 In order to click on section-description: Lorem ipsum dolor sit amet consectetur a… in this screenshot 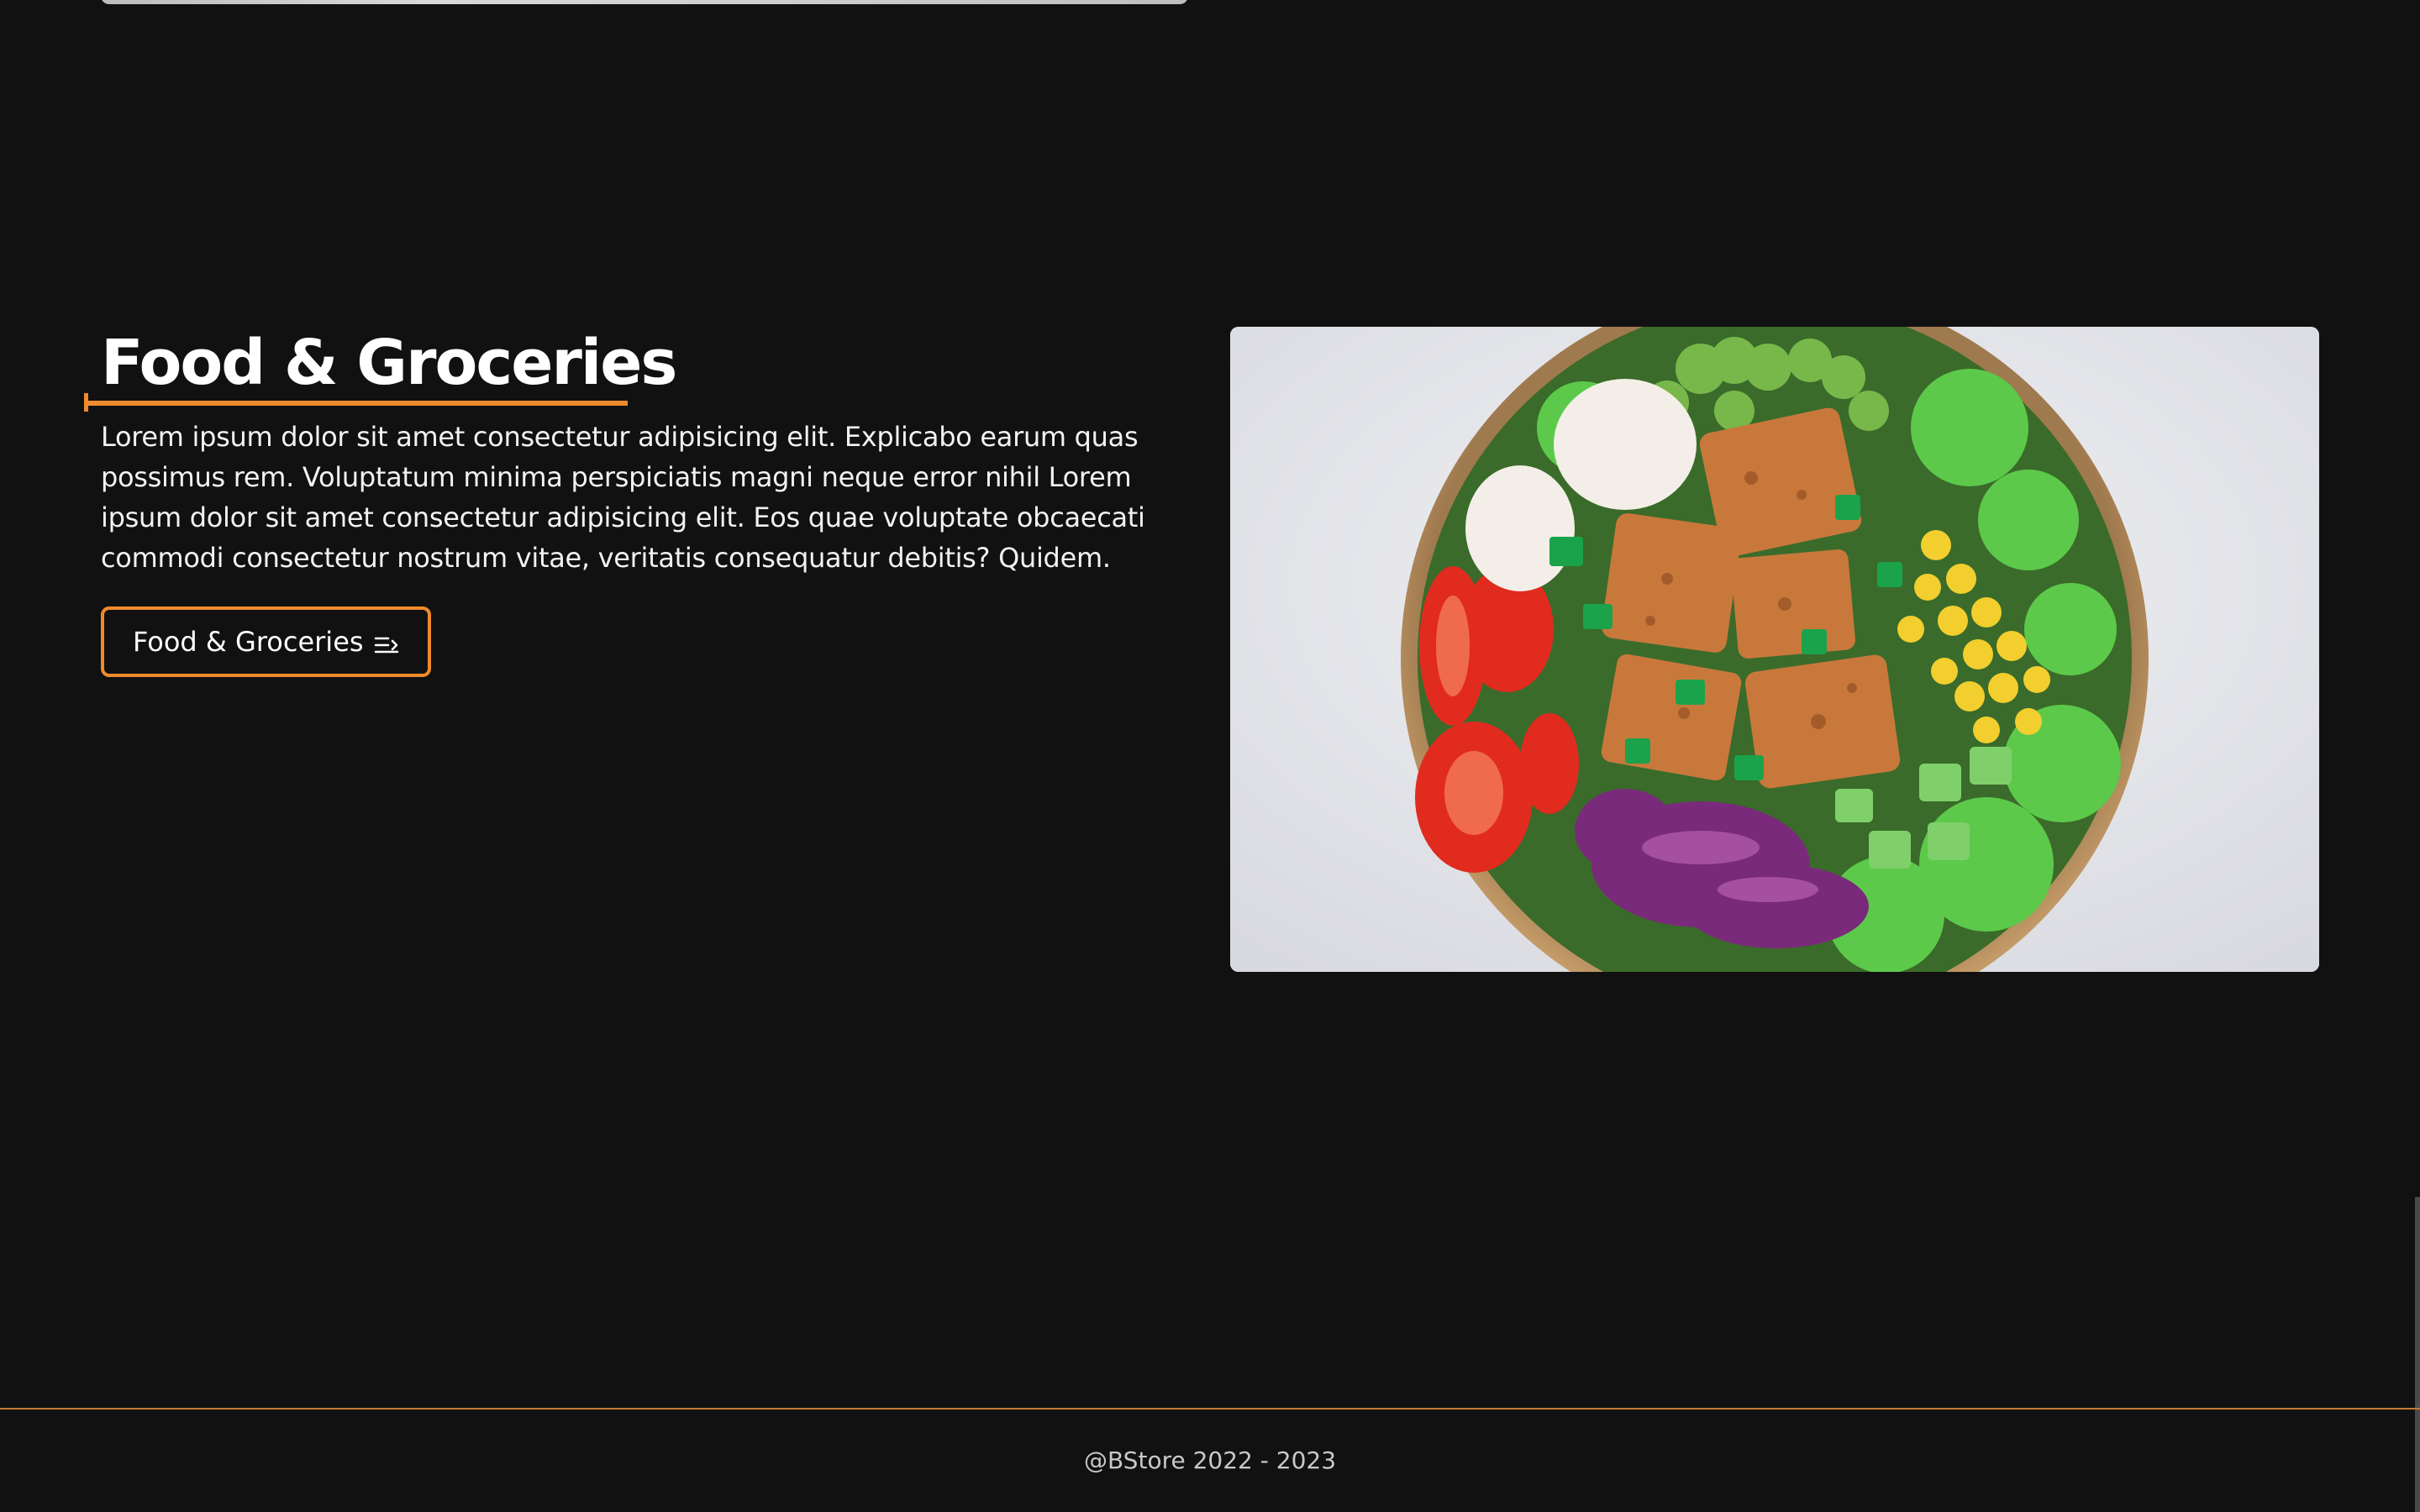, I will do `click(623, 497)`.